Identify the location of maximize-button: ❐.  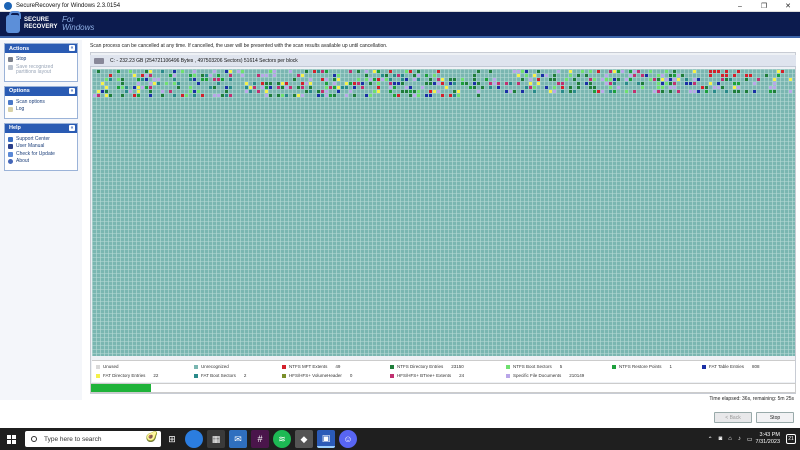
(764, 6).